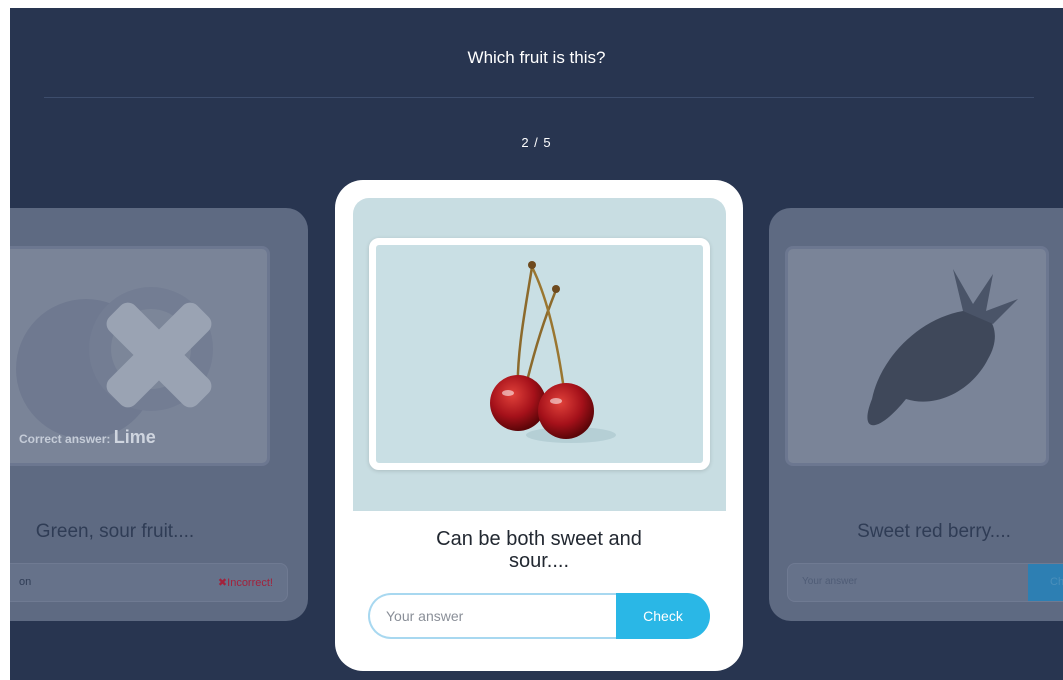 The image size is (1063, 680). Describe the element at coordinates (942, 347) in the screenshot. I see `strawberry-image` at that location.